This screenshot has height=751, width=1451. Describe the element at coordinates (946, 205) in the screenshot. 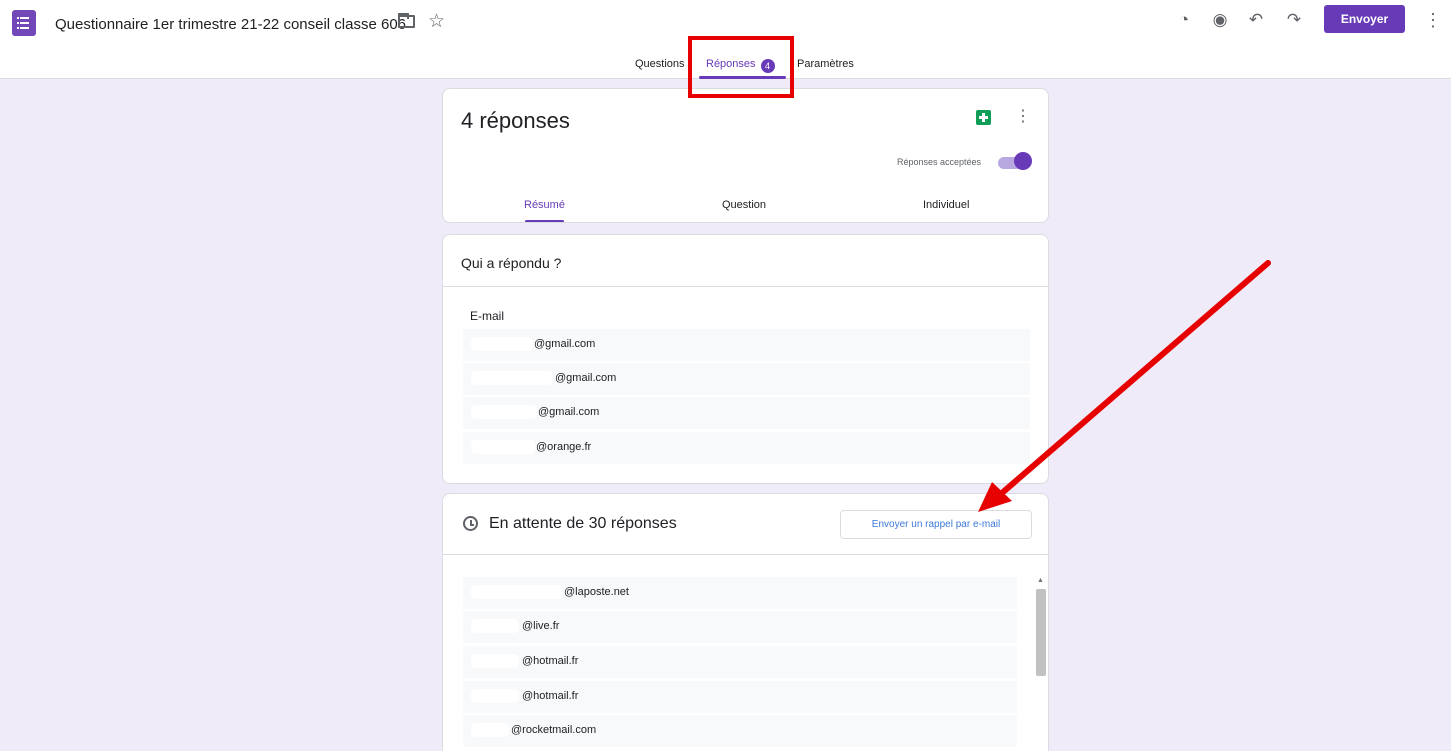

I see `subtab-individual: Individuel` at that location.